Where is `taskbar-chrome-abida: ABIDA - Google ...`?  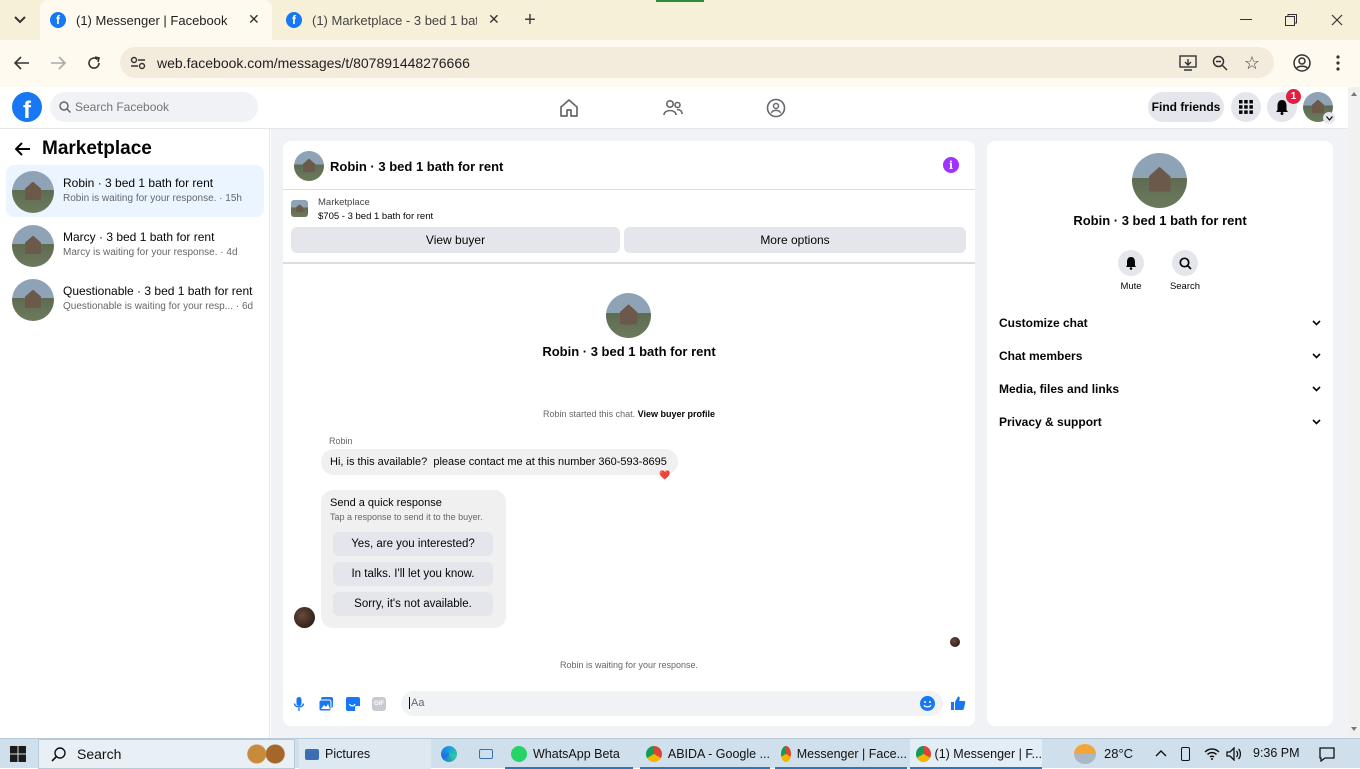 taskbar-chrome-abida: ABIDA - Google ... is located at coordinates (705, 754).